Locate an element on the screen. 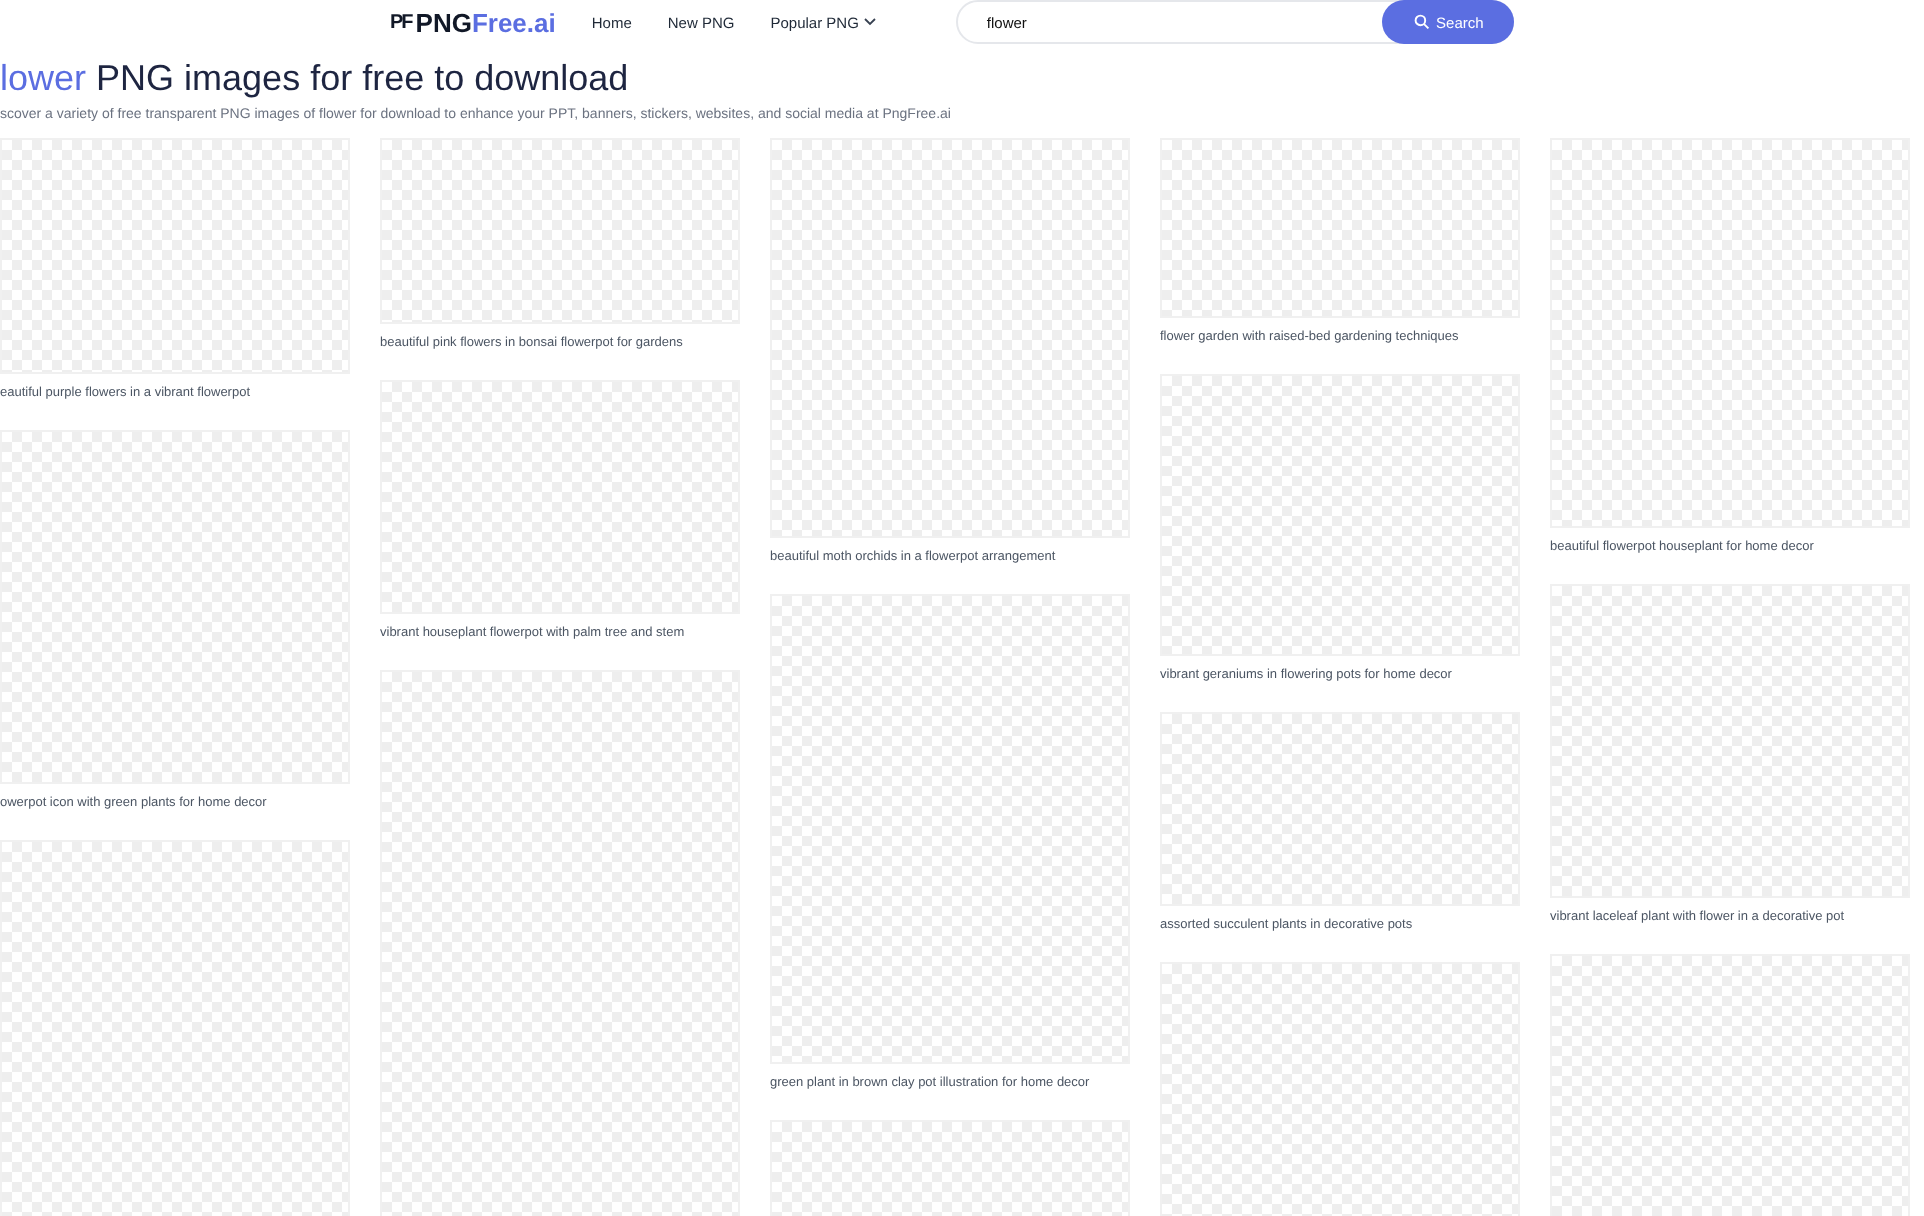 This screenshot has width=1924, height=1216. chevron-down-icon is located at coordinates (870, 22).